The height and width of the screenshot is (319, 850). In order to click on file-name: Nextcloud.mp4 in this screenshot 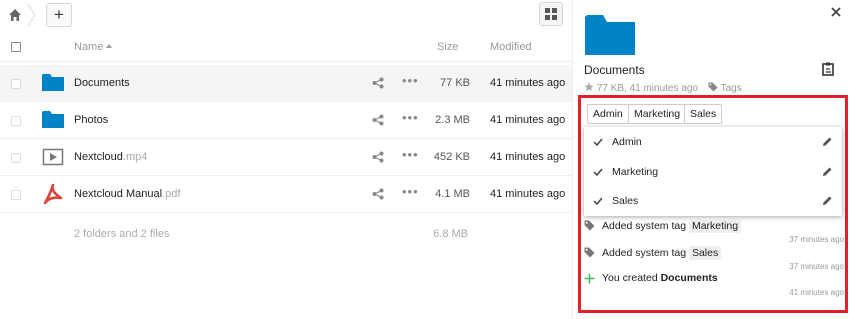, I will do `click(110, 157)`.